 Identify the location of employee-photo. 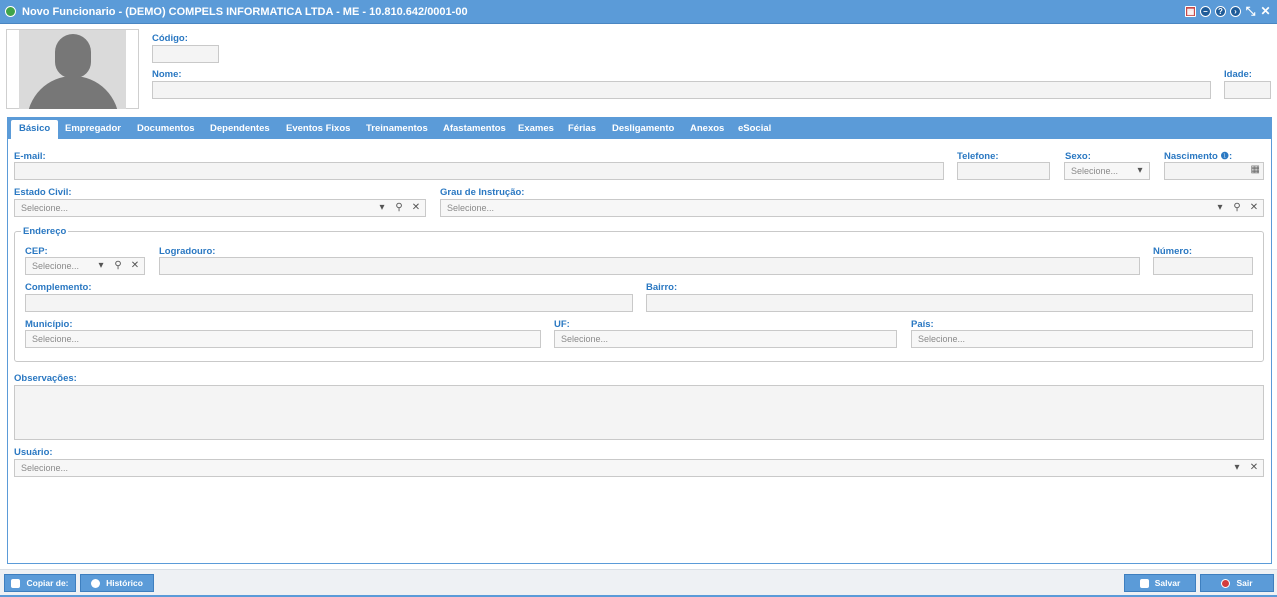
(72, 69).